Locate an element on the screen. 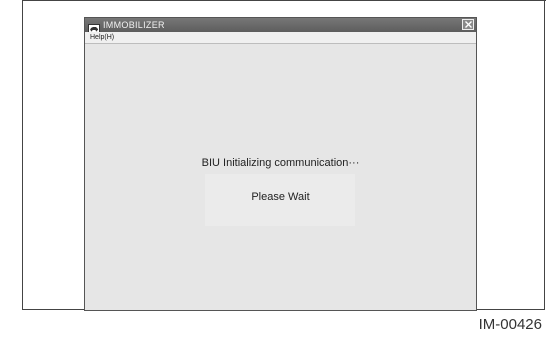  car-icon is located at coordinates (94, 26).